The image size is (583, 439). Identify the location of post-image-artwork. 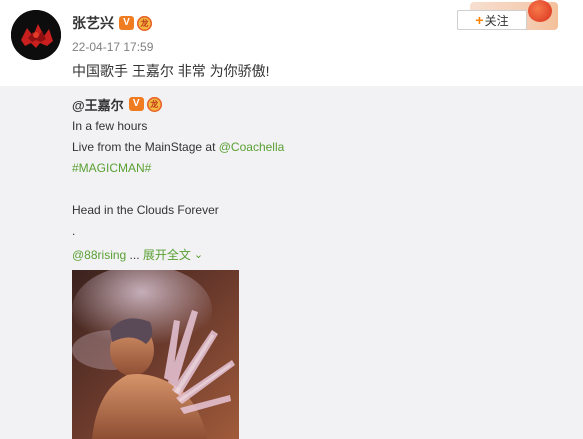
(155, 354).